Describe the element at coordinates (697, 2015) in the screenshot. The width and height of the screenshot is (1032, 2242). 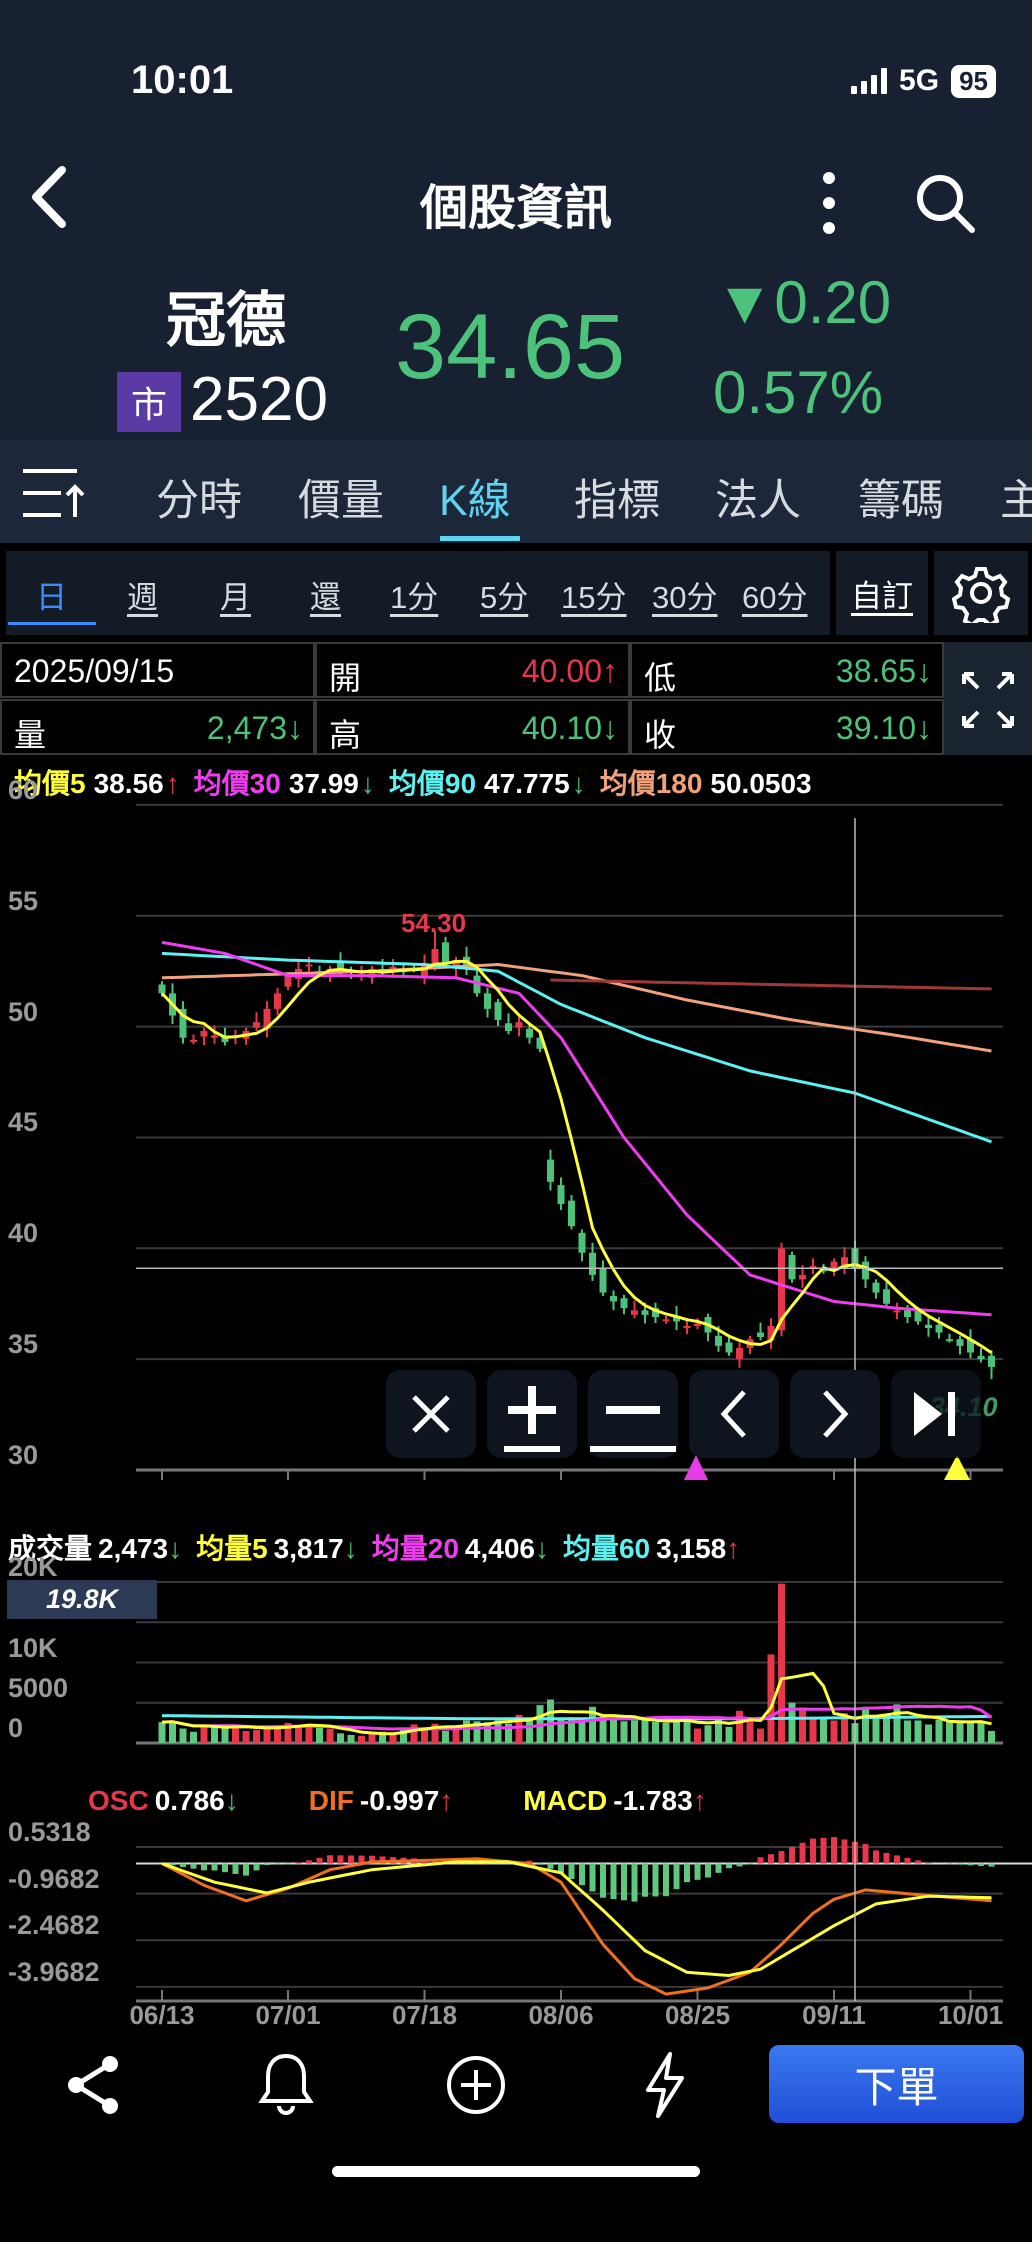
I see `date-label: 08/25` at that location.